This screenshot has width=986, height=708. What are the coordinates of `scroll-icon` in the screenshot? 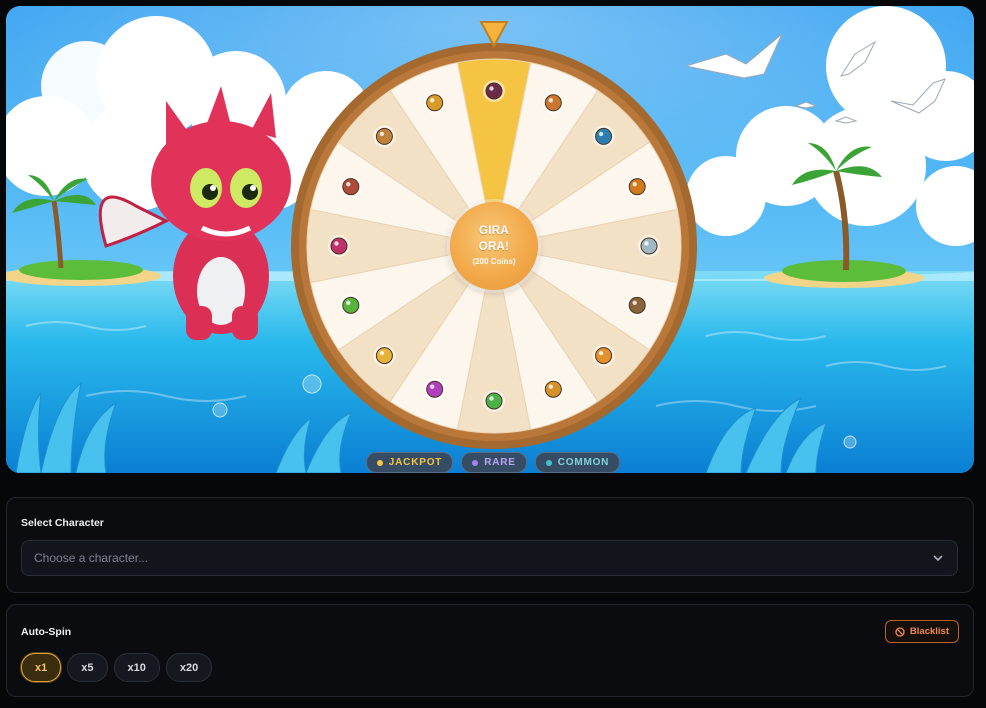 It's located at (649, 246).